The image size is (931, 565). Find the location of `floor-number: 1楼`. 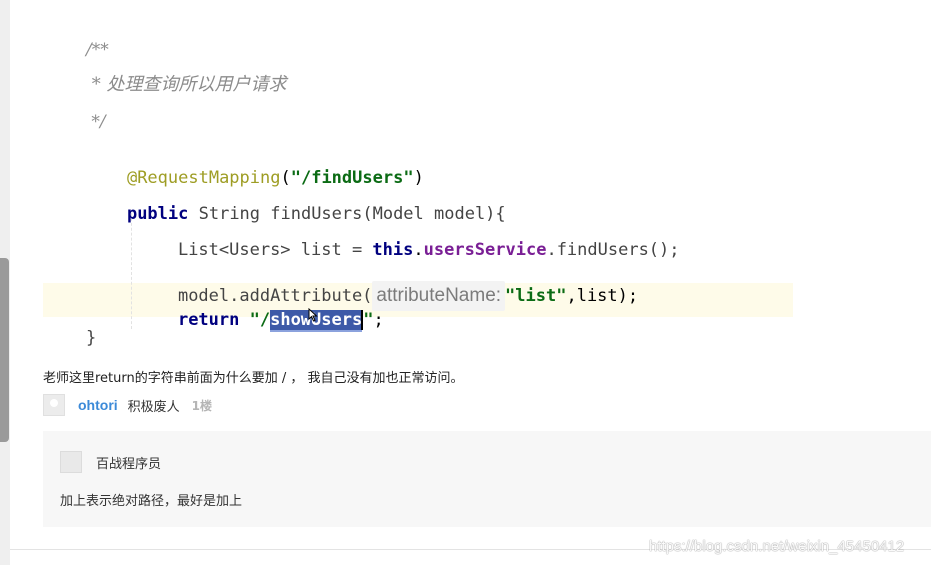

floor-number: 1楼 is located at coordinates (202, 405).